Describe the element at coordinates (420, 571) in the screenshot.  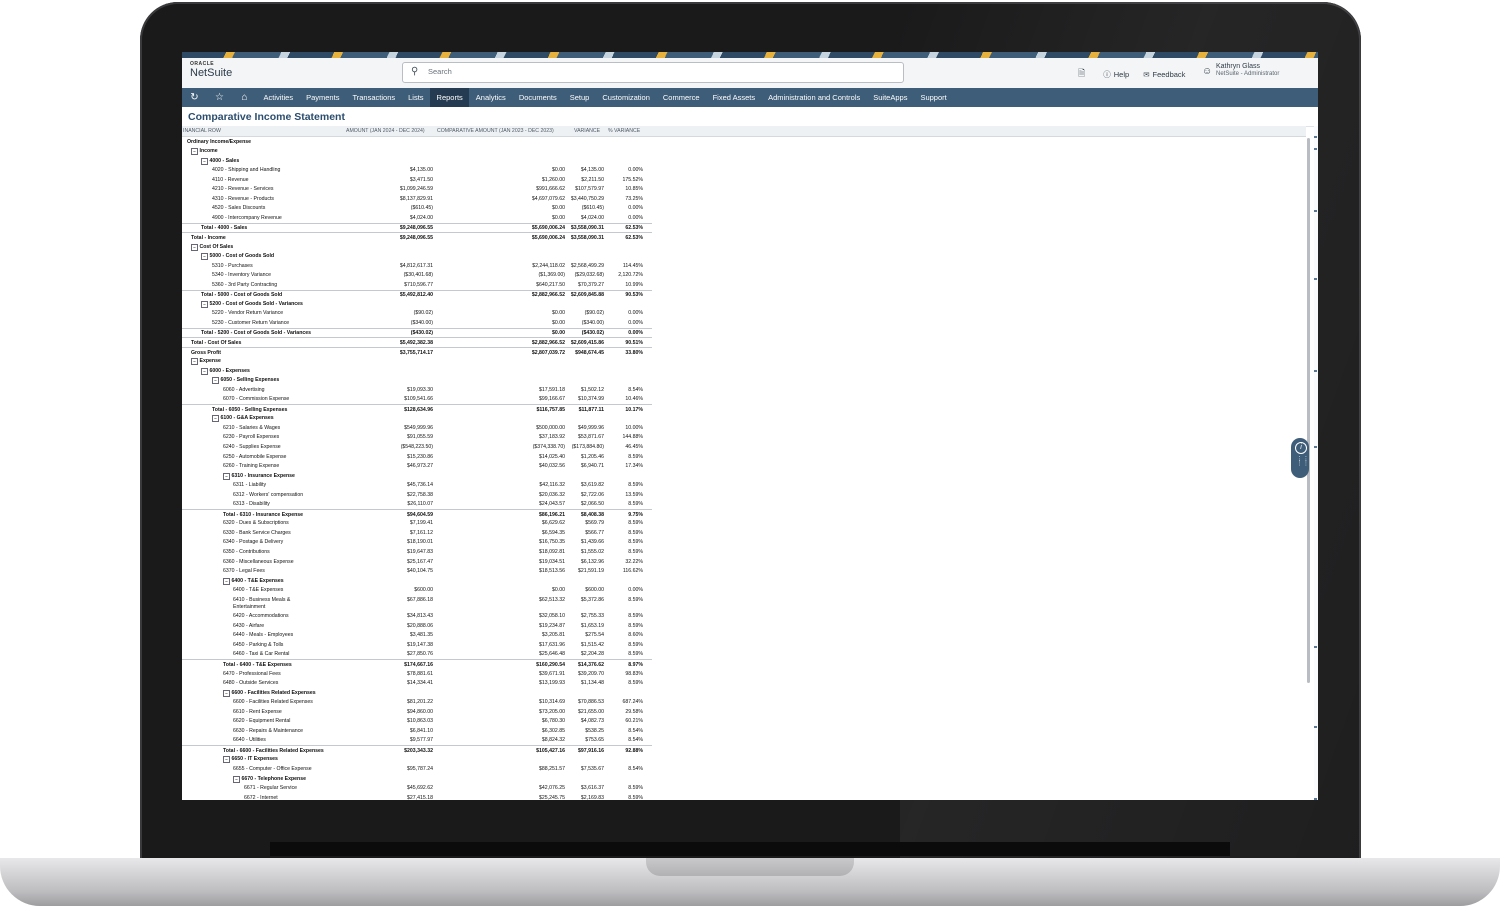
I see `amount-cell: $40,104.75` at that location.